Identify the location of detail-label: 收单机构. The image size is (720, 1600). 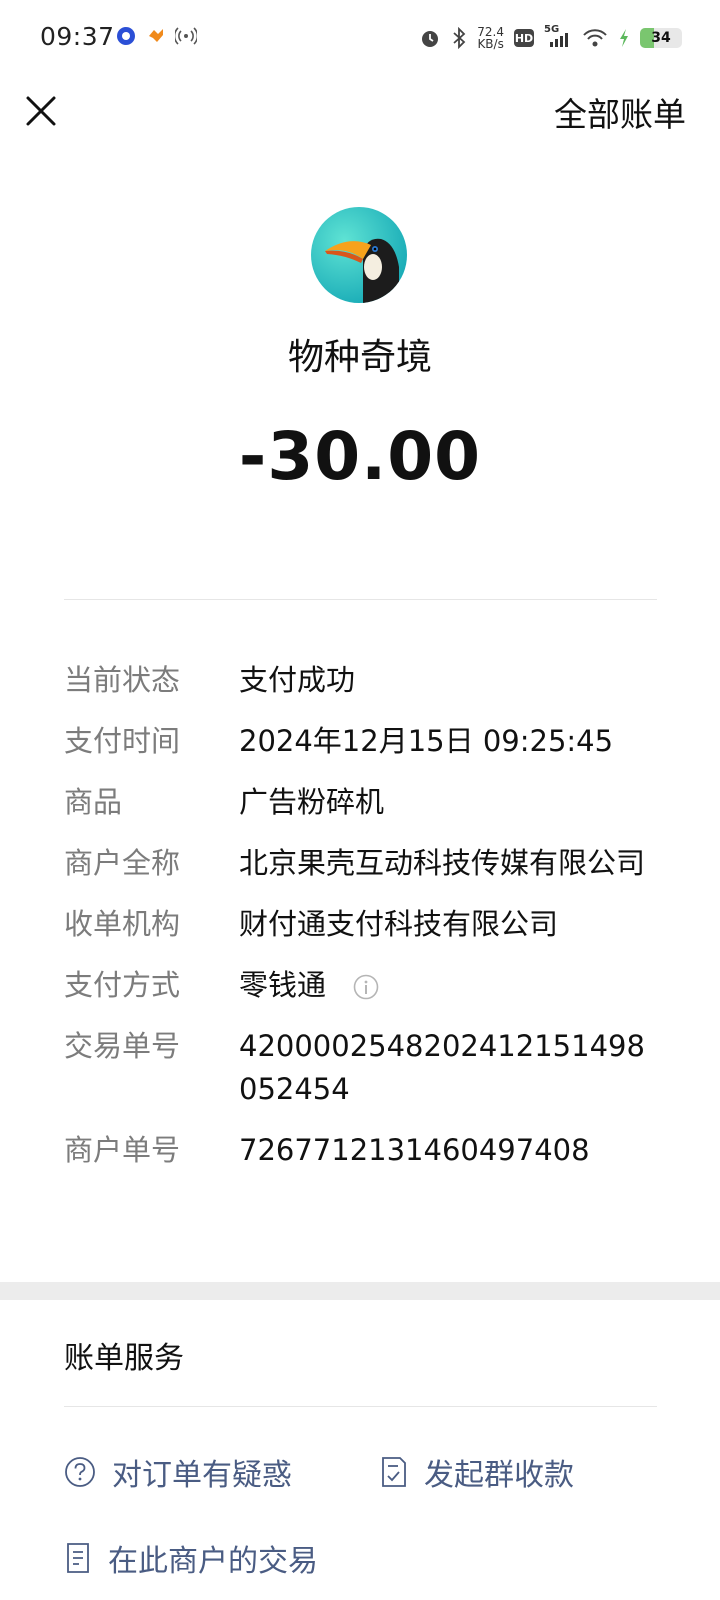
(122, 924).